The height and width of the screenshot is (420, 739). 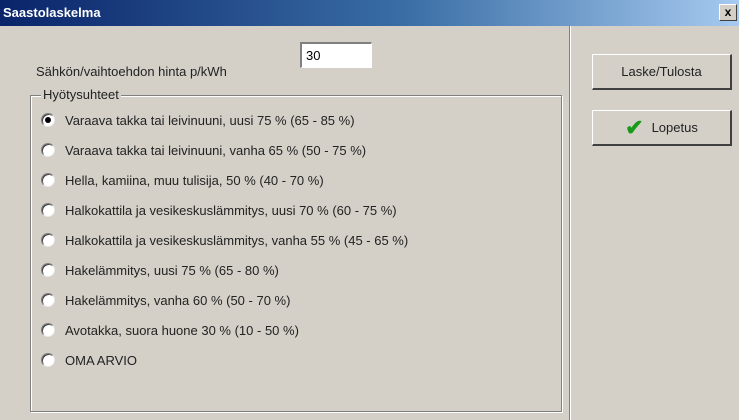 I want to click on efficiency-option: Hakelämmitys, uusi 75 % (65 - 80 %), so click(x=160, y=270).